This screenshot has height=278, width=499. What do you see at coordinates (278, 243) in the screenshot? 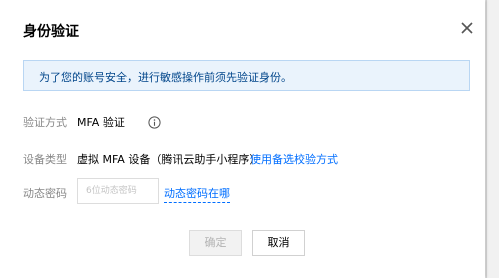
I see `cancel-button: 取消` at bounding box center [278, 243].